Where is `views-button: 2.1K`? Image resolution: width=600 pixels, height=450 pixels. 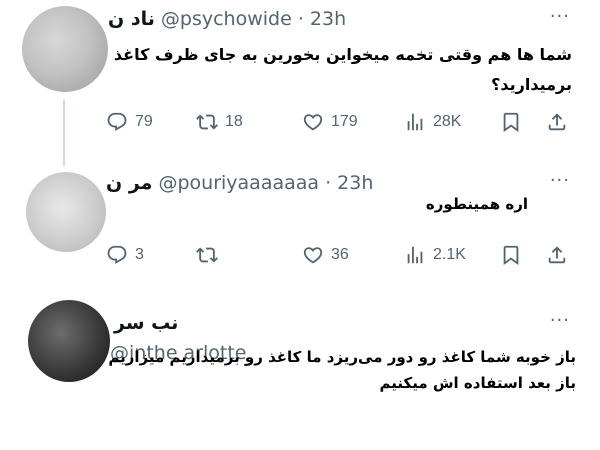
views-button: 2.1K is located at coordinates (435, 255).